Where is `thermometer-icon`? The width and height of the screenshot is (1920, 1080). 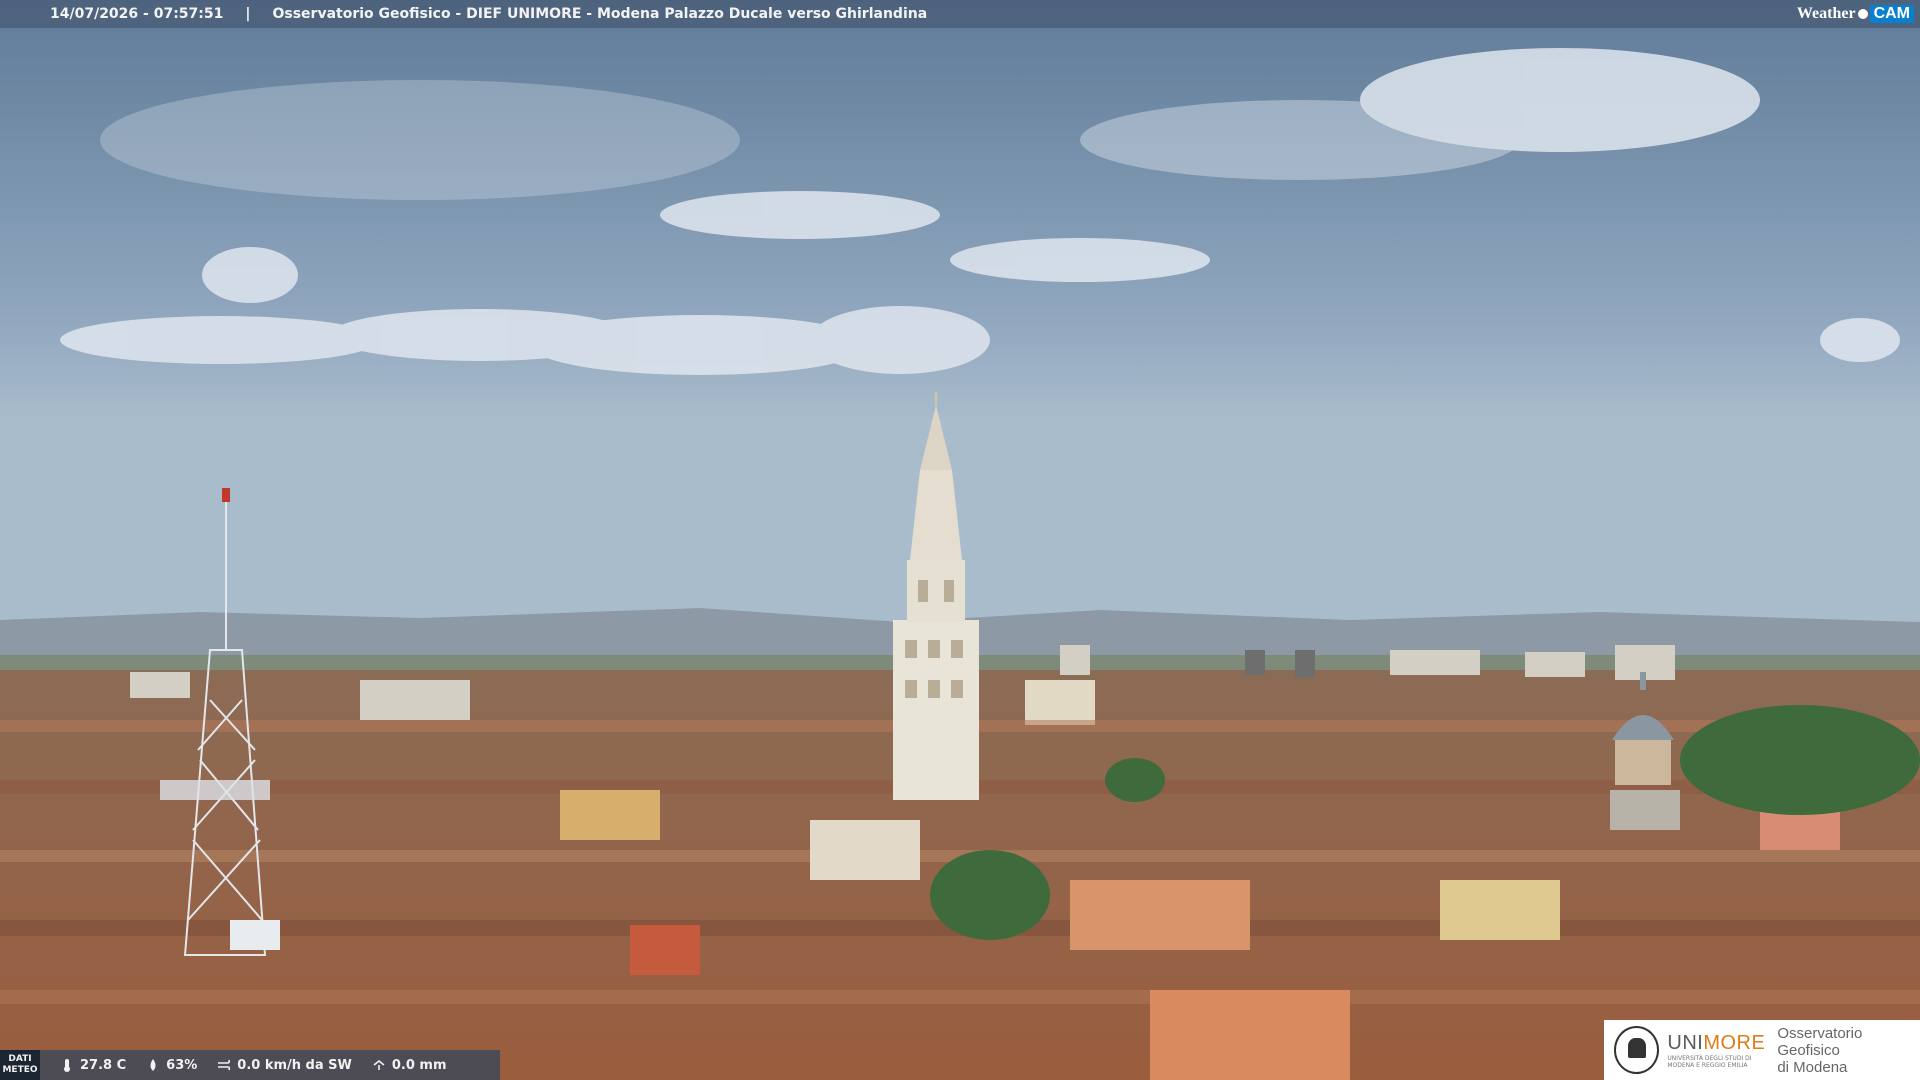 thermometer-icon is located at coordinates (67, 1065).